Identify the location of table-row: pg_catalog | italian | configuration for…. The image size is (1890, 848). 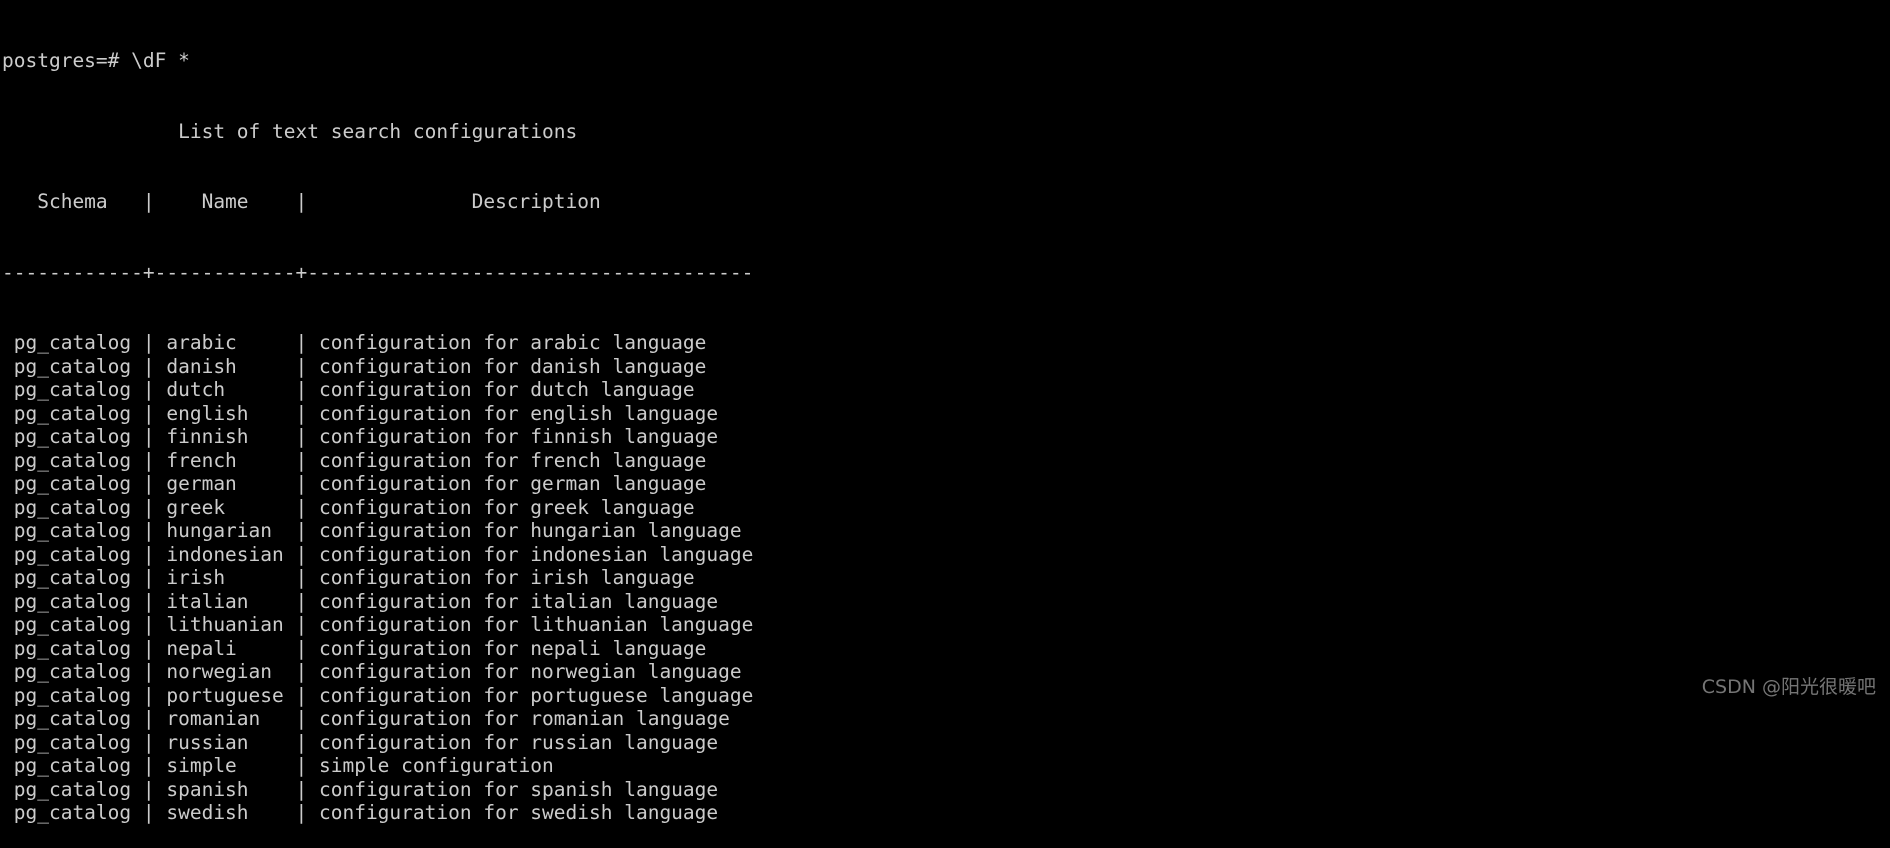
(360, 601).